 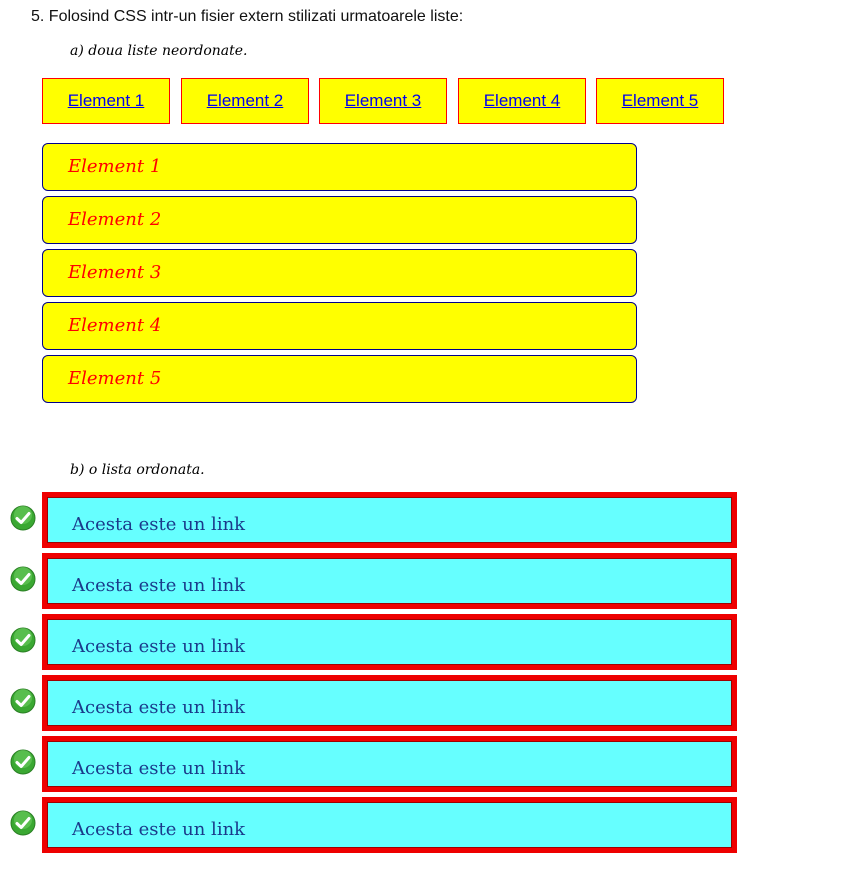 I want to click on horizontal-list-link: Element 4, so click(x=522, y=101).